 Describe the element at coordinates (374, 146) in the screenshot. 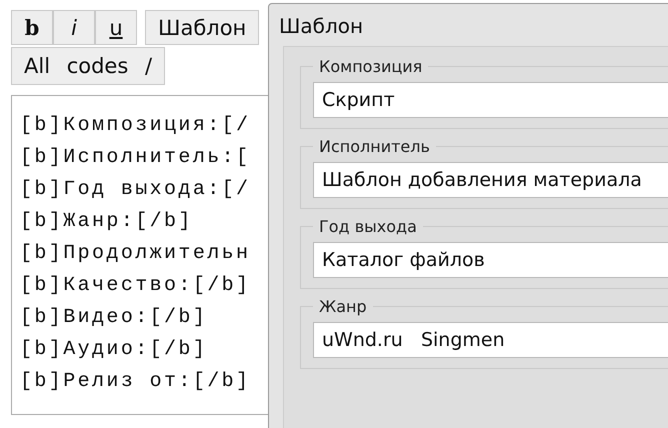

I see `field-label: Исполнитель` at that location.